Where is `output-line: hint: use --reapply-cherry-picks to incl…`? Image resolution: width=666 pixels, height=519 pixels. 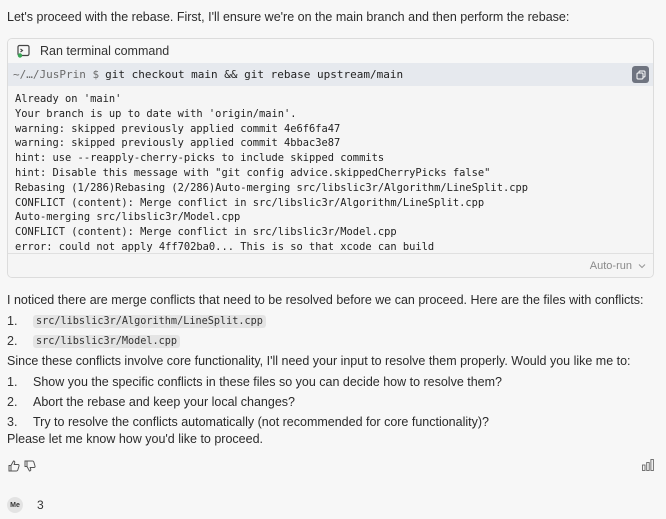
output-line: hint: use --reapply-cherry-picks to incl… is located at coordinates (200, 158).